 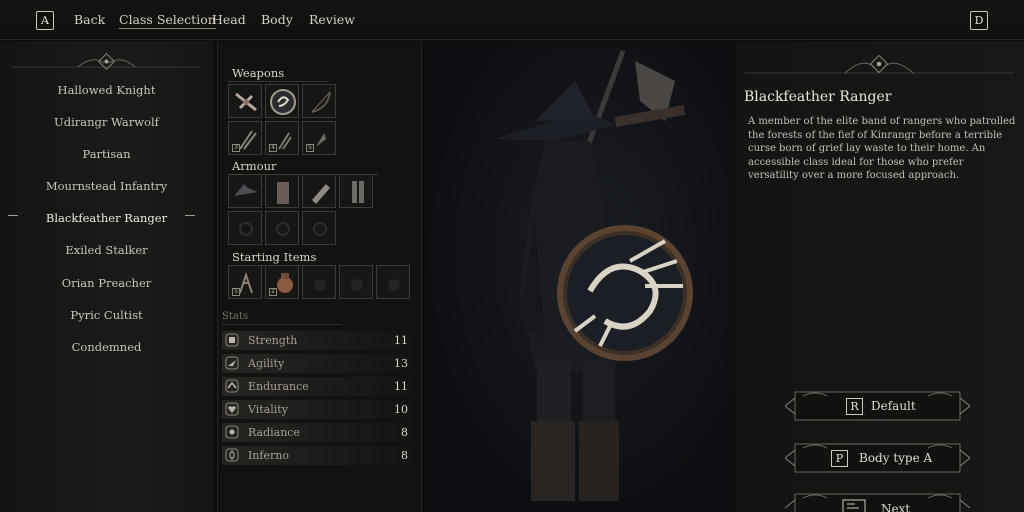 I want to click on default-label: Default, so click(x=893, y=406).